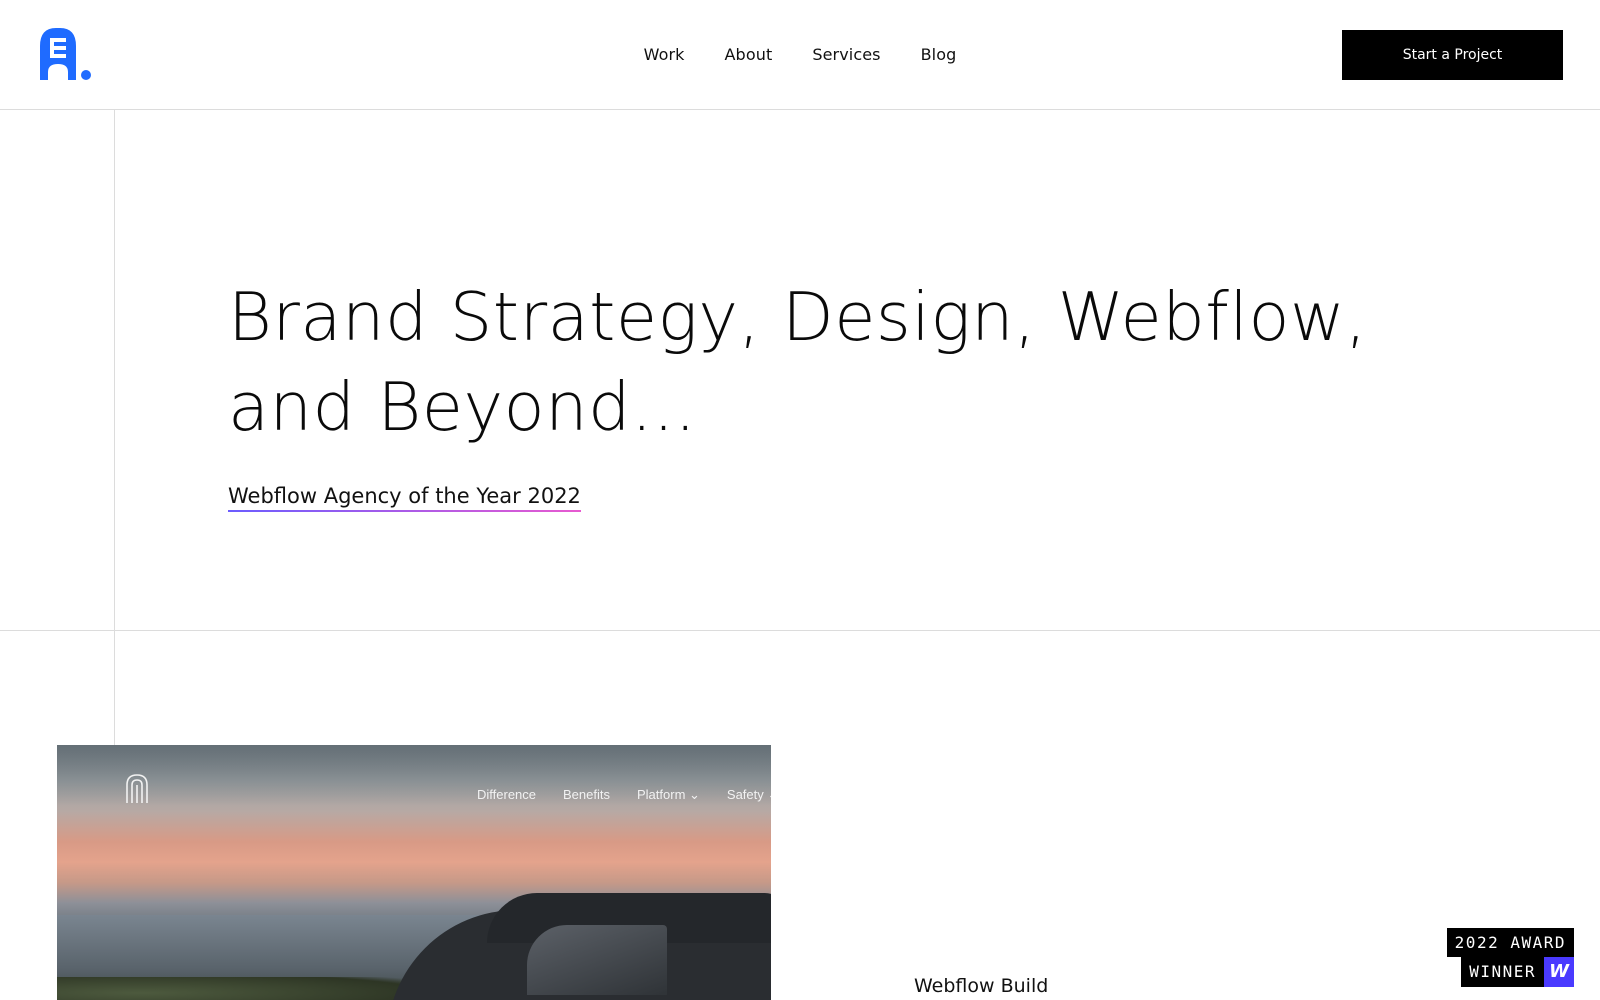 The width and height of the screenshot is (1600, 1000). Describe the element at coordinates (939, 54) in the screenshot. I see `nav-blog: Blog` at that location.